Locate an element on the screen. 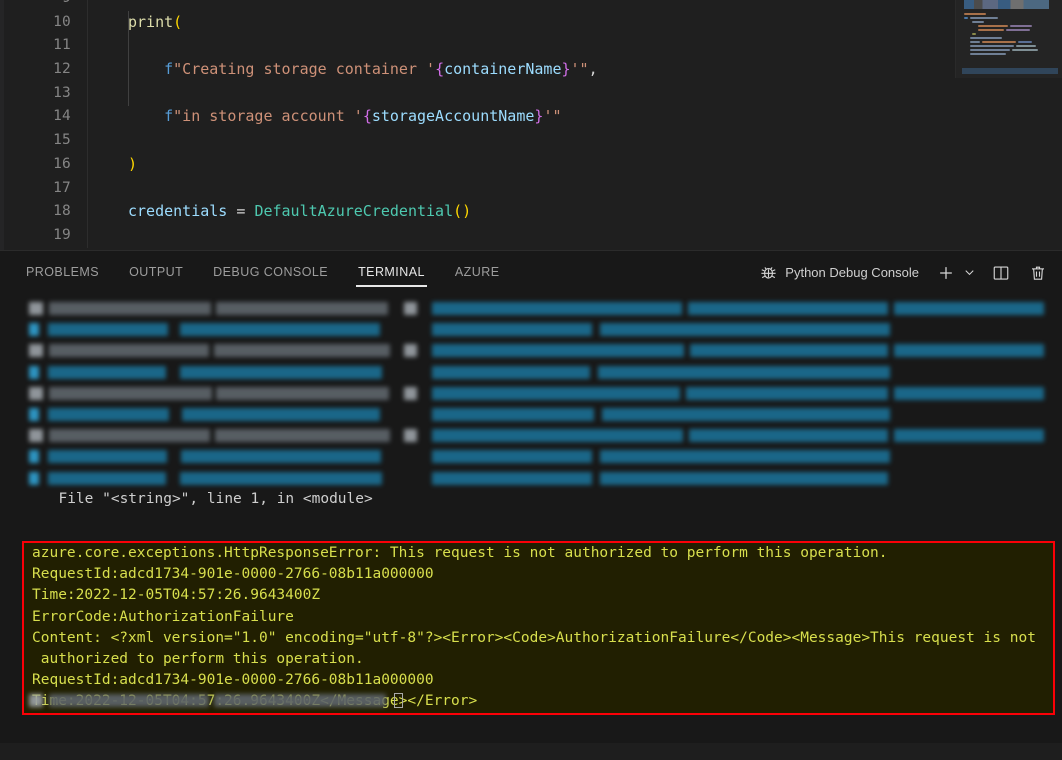  tab-problems: PROBLEMS is located at coordinates (62, 273).